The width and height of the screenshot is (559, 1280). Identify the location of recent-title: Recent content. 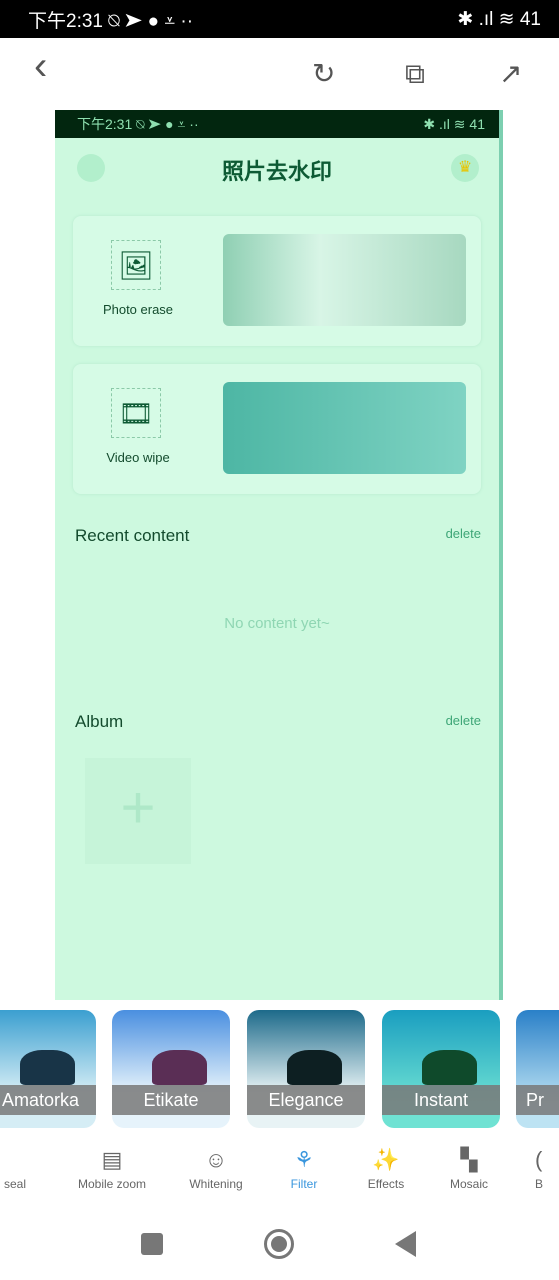
(132, 535).